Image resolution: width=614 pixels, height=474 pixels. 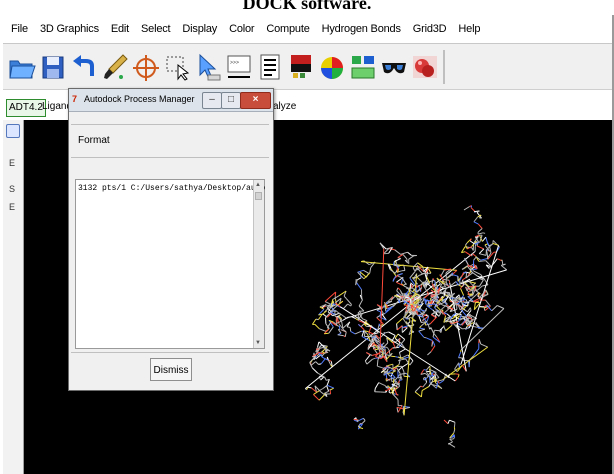 I want to click on render-button, so click(x=425, y=67).